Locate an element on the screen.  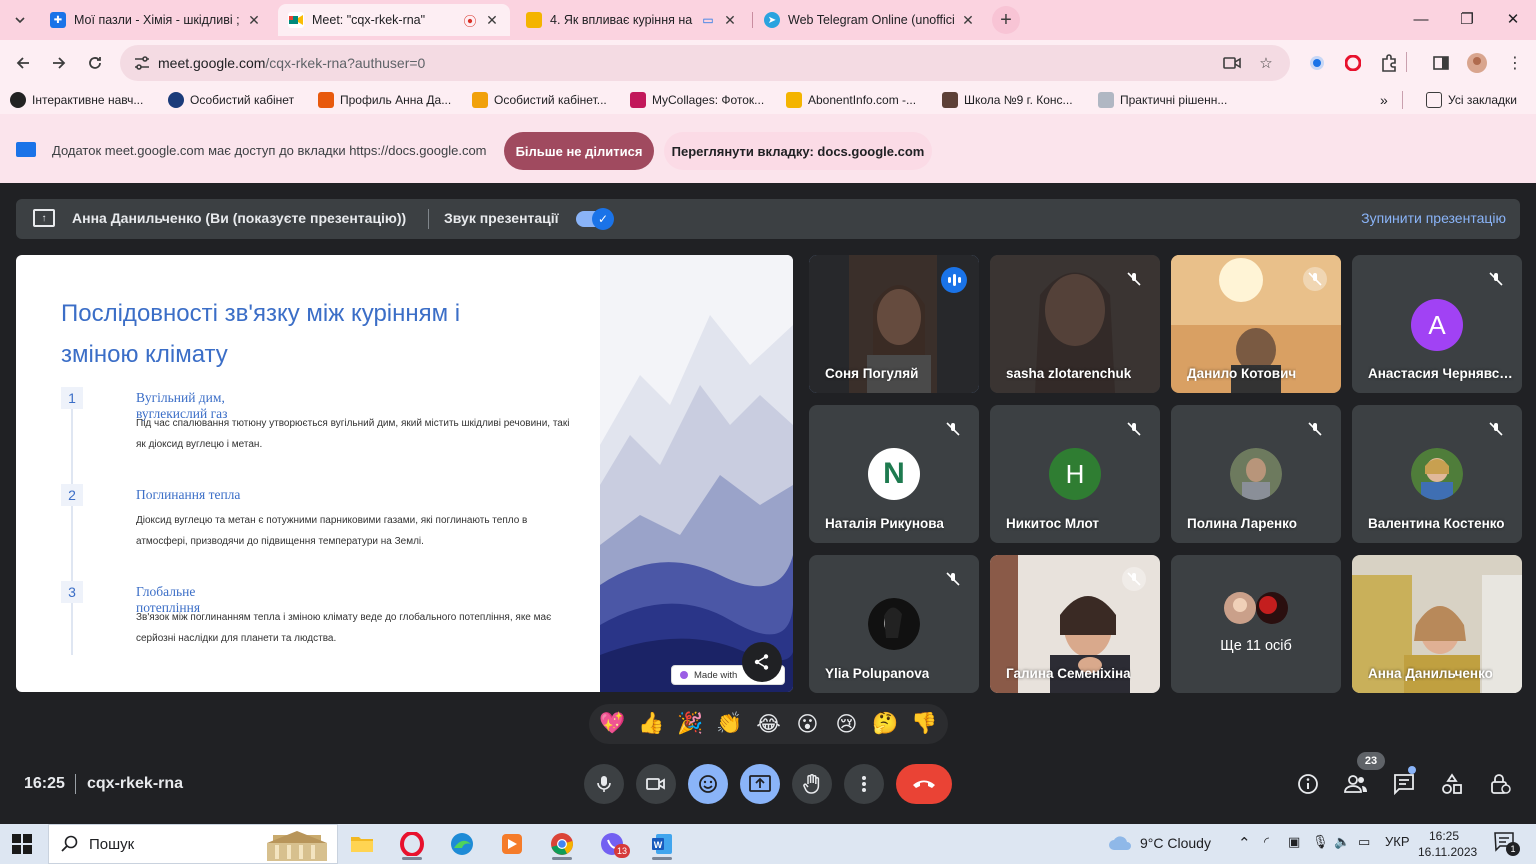
meet-now-icon: ▣ is located at coordinates (1294, 842).